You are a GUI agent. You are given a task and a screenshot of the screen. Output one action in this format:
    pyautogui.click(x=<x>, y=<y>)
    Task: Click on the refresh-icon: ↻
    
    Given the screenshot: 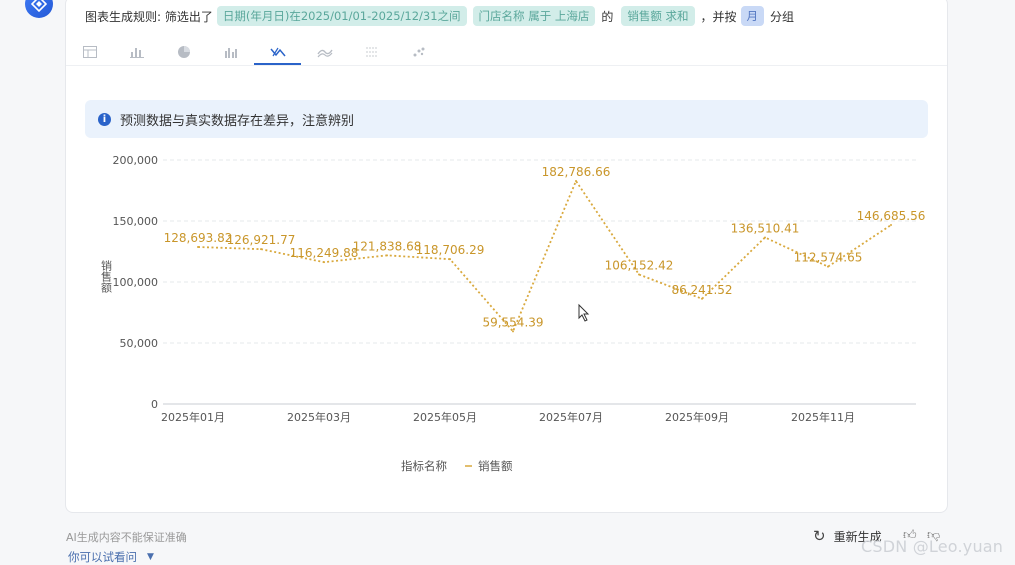 What is the action you would take?
    pyautogui.click(x=819, y=536)
    